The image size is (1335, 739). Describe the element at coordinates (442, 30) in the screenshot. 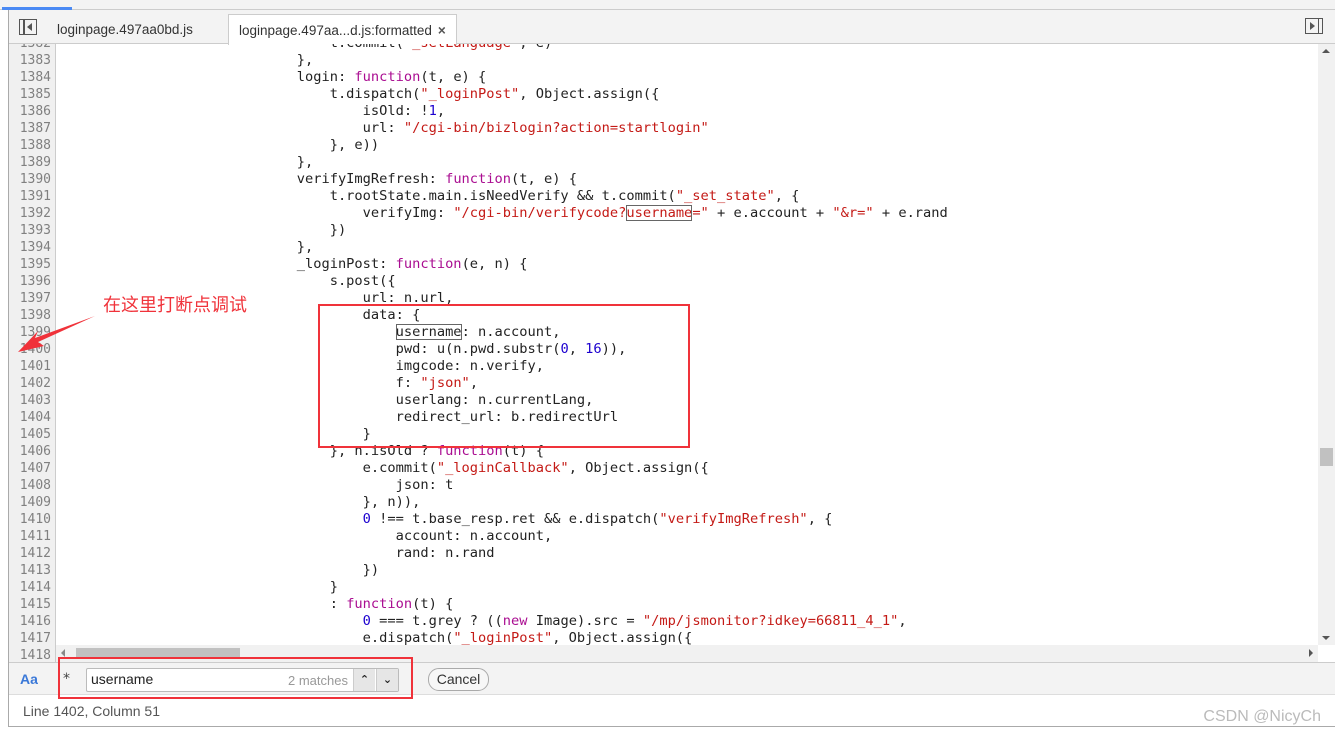

I see `close-tab-icon: ×` at that location.